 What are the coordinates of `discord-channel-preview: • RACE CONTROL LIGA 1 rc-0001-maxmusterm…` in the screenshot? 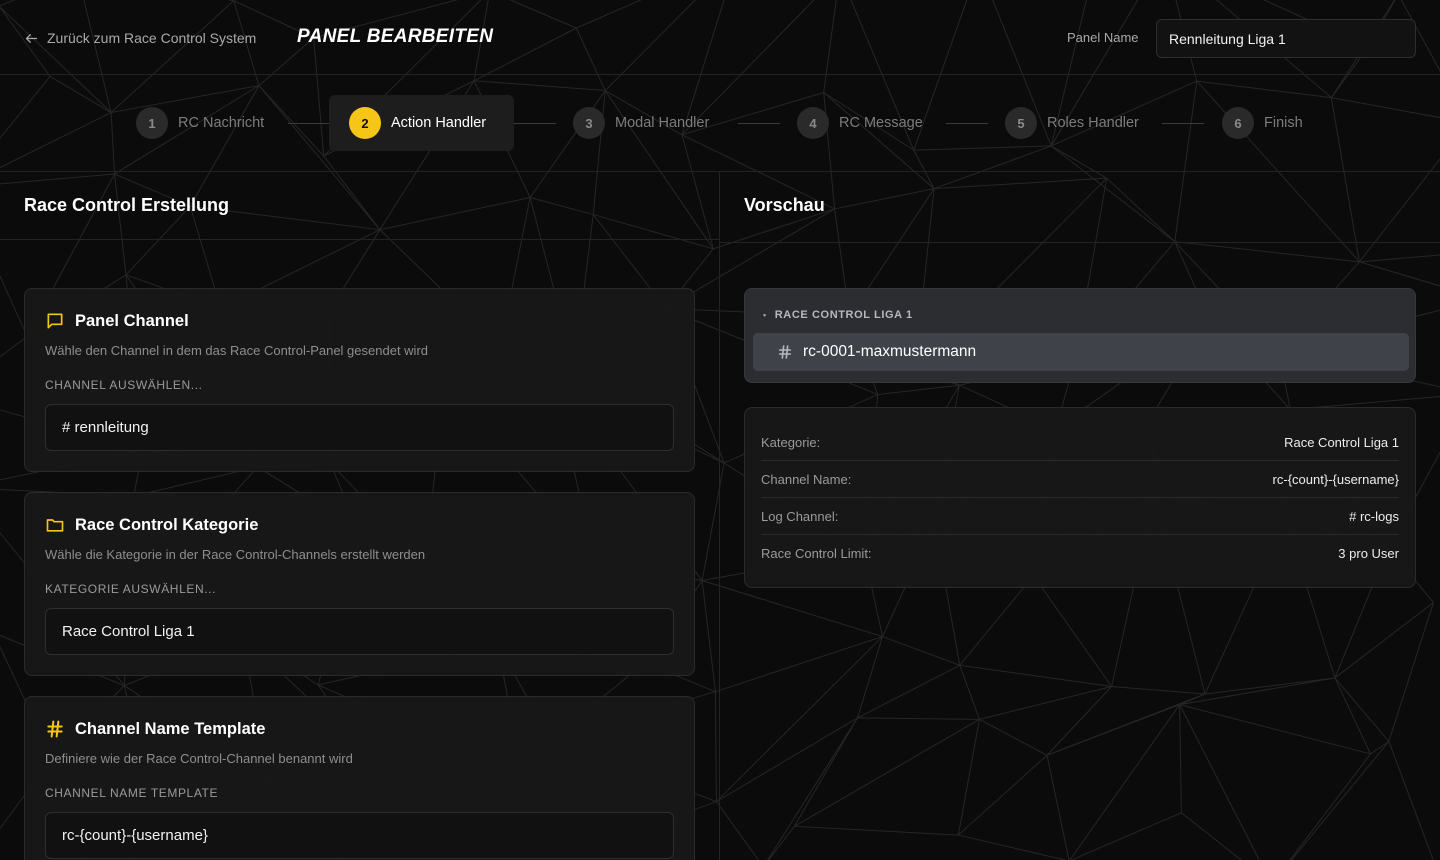 It's located at (1080, 335).